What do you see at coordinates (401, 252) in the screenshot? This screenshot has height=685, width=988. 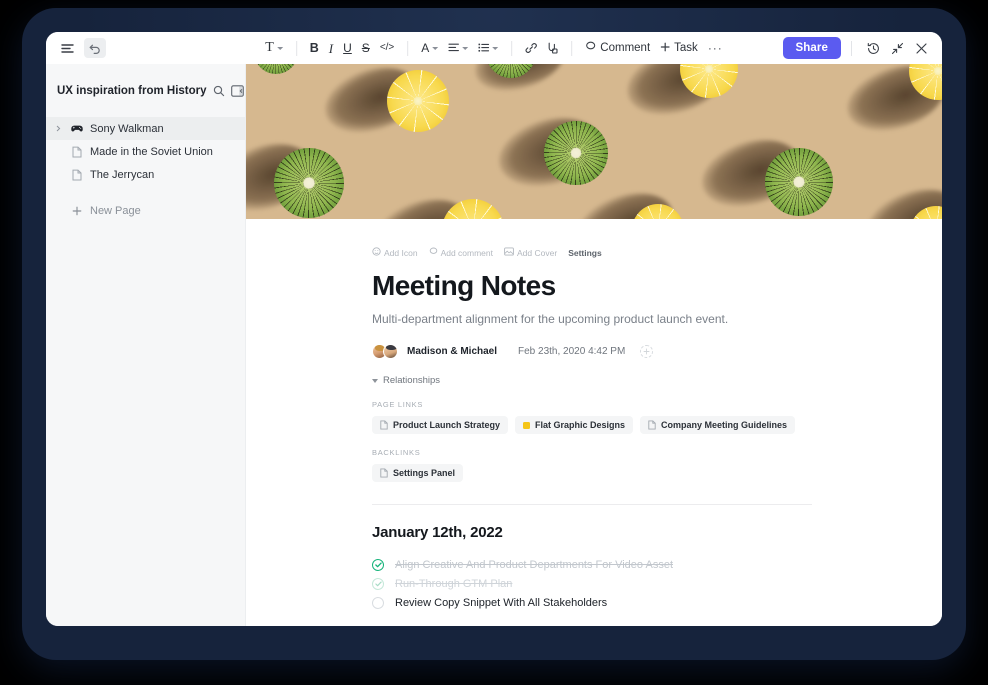 I see `add-icon-label: Add Icon` at bounding box center [401, 252].